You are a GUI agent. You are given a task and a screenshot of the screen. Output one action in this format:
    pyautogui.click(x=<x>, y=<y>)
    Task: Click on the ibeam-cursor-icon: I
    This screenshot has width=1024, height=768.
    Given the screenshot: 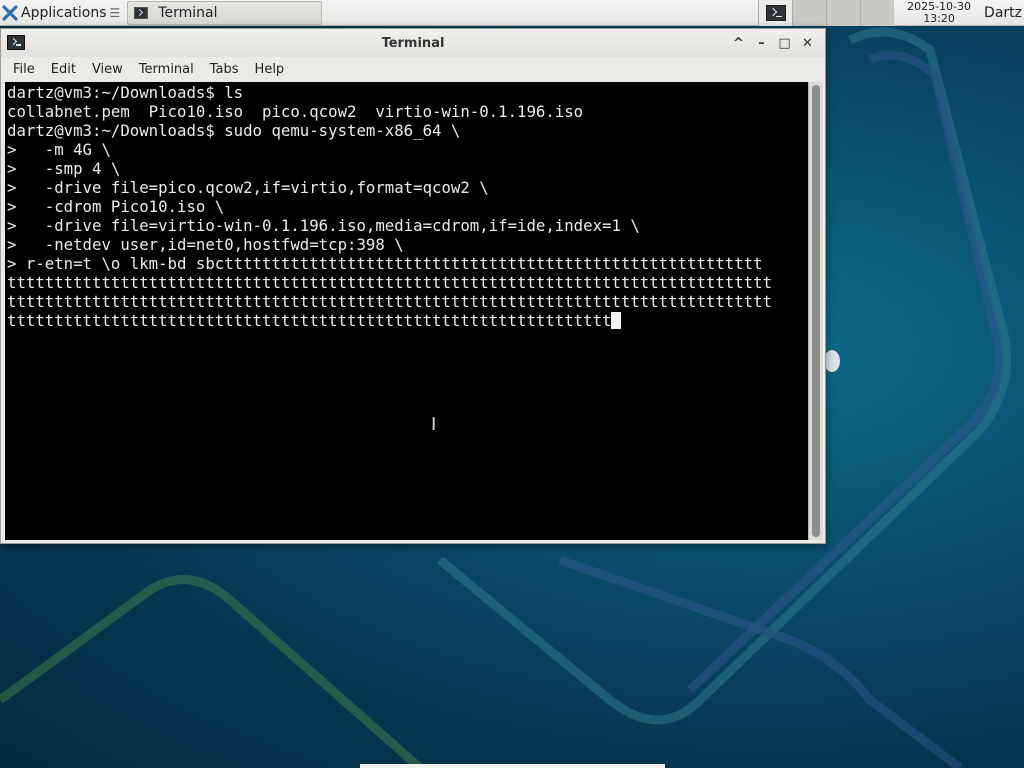 What is the action you would take?
    pyautogui.click(x=434, y=424)
    